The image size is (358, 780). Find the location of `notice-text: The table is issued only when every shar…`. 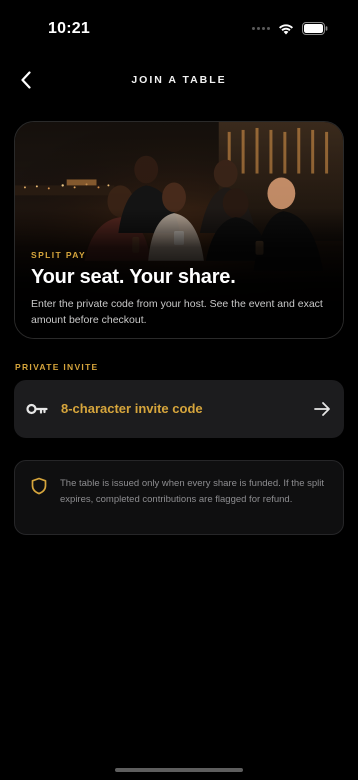

notice-text: The table is issued only when every shar… is located at coordinates (192, 491).